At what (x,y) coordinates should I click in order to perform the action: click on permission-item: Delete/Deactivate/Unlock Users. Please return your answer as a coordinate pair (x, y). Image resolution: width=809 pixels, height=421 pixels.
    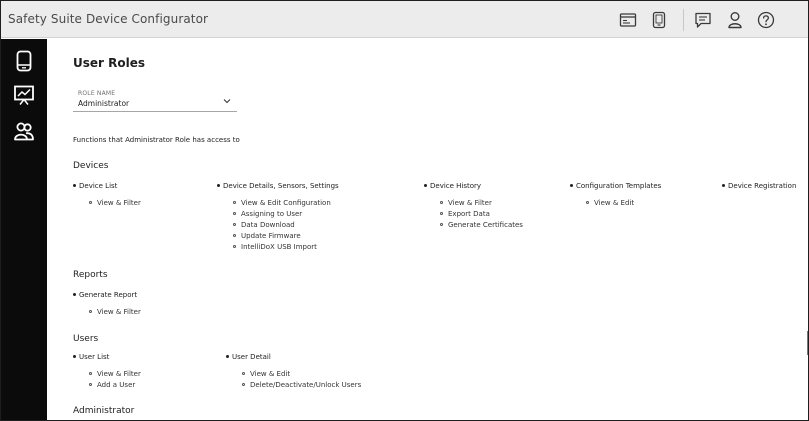
    Looking at the image, I should click on (301, 385).